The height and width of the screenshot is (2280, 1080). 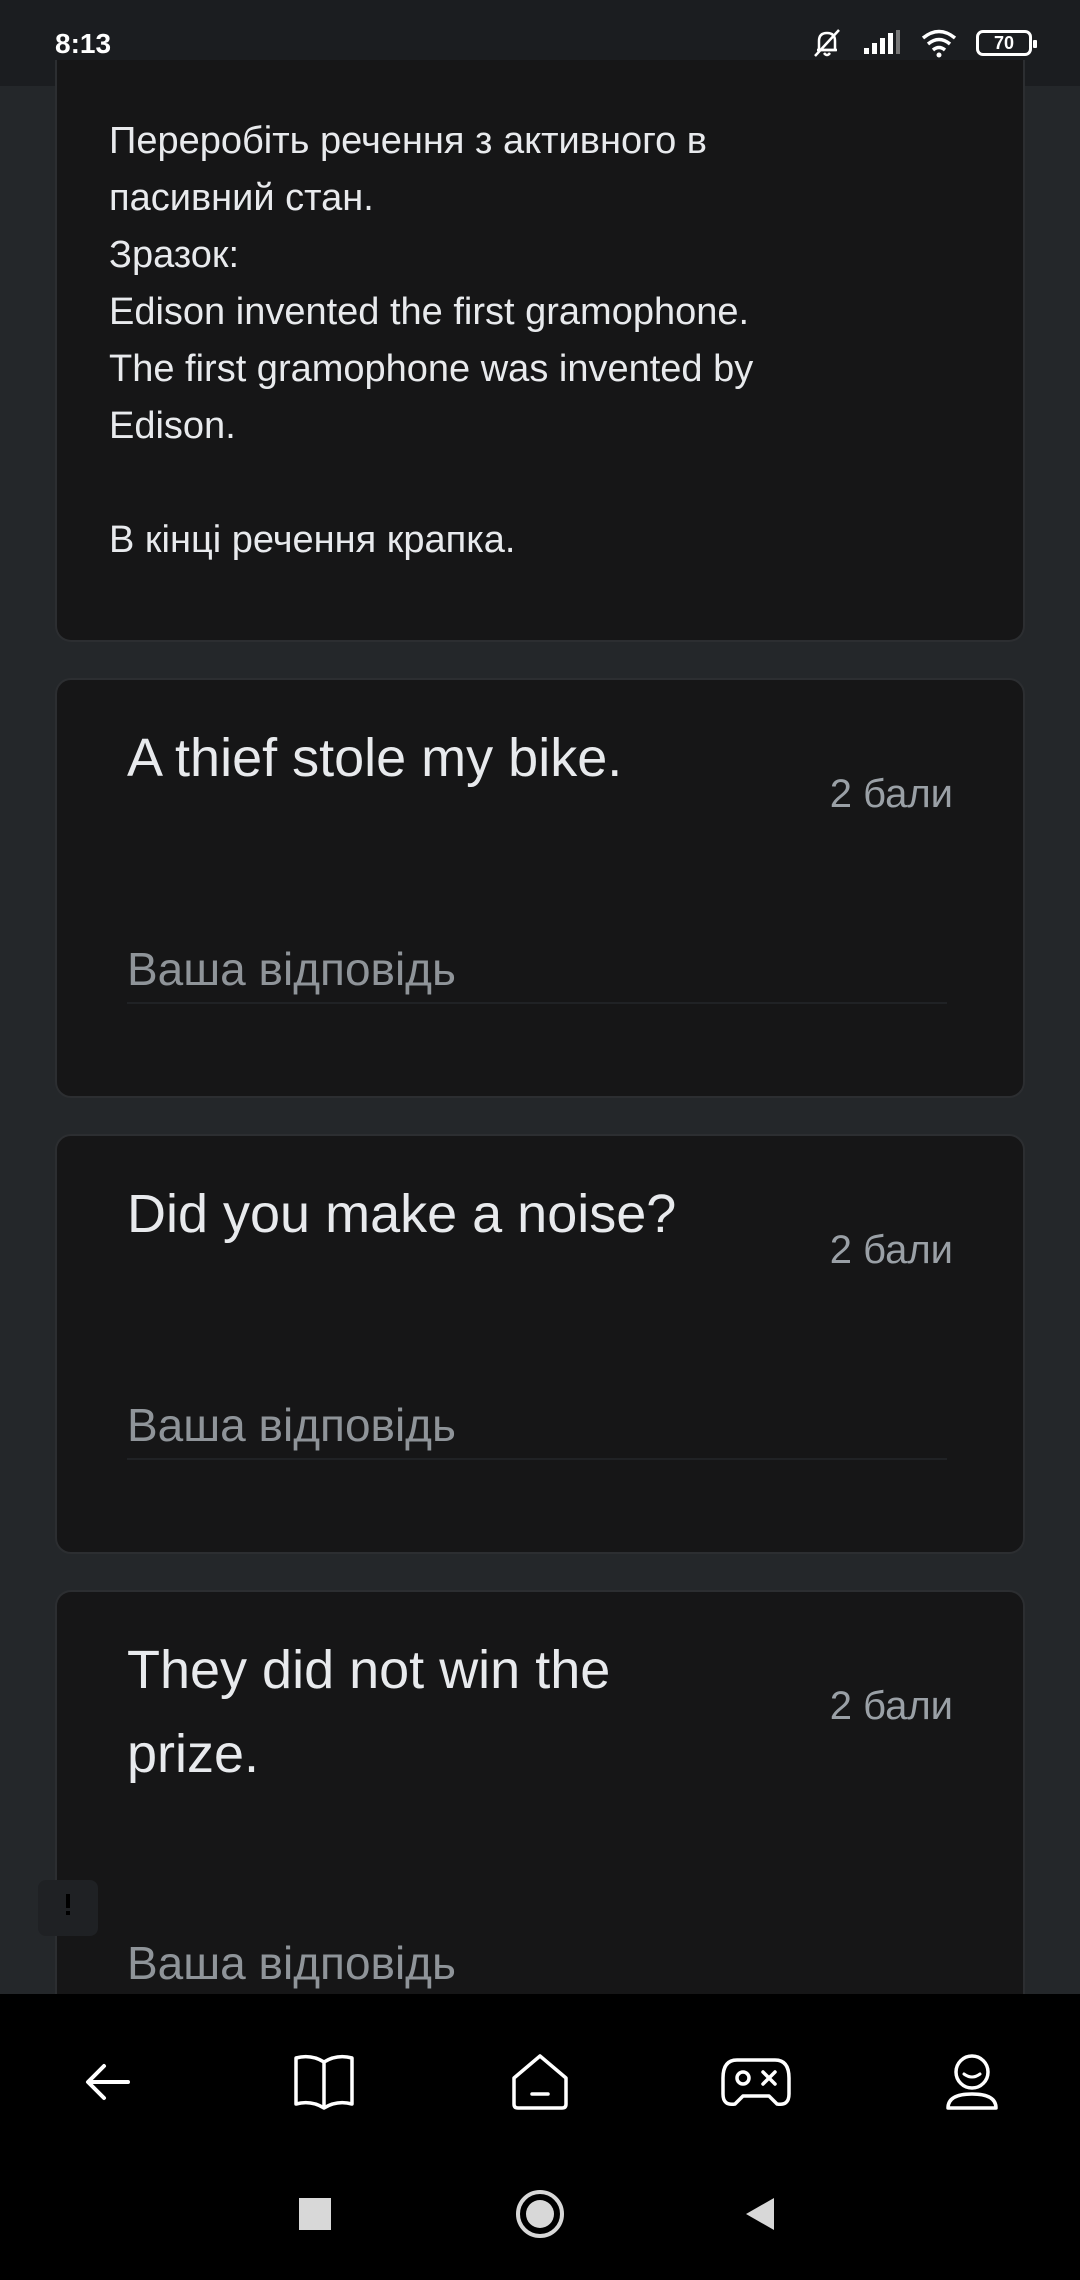 I want to click on battery-level: 70, so click(x=1004, y=42).